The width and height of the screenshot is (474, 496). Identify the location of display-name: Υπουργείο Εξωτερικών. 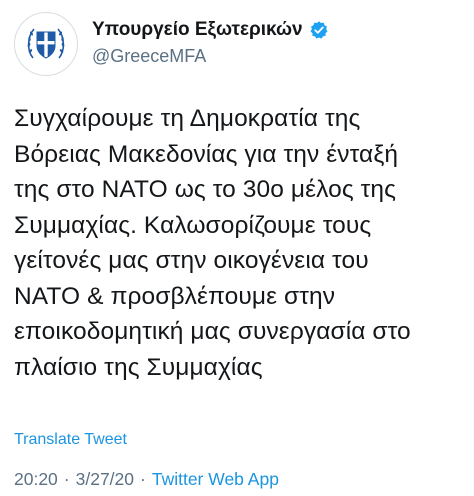
(197, 30).